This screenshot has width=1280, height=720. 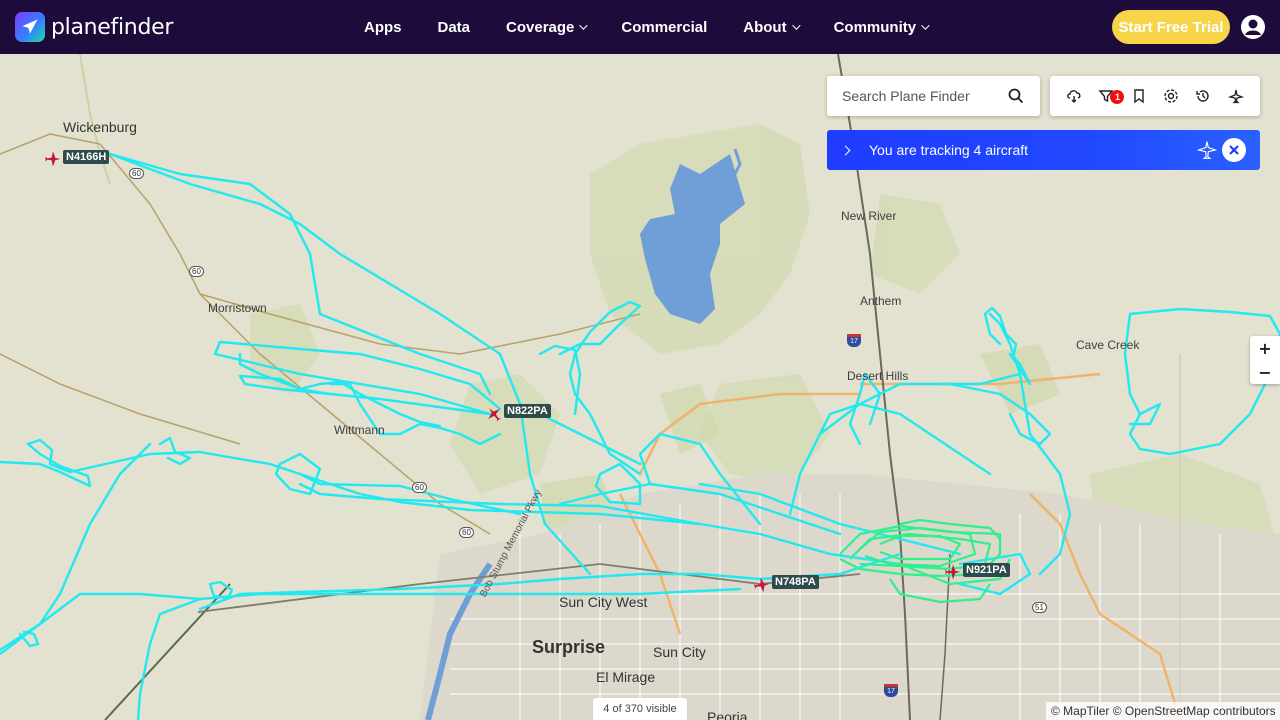 What do you see at coordinates (30, 27) in the screenshot?
I see `plane-logo-icon` at bounding box center [30, 27].